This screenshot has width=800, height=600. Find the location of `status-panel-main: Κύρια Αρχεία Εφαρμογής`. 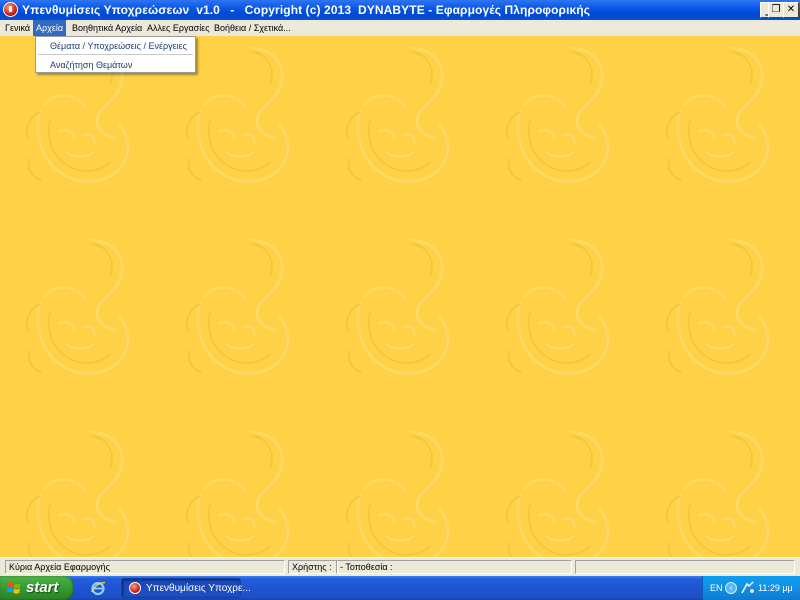

status-panel-main: Κύρια Αρχεία Εφαρμογής is located at coordinates (145, 567).